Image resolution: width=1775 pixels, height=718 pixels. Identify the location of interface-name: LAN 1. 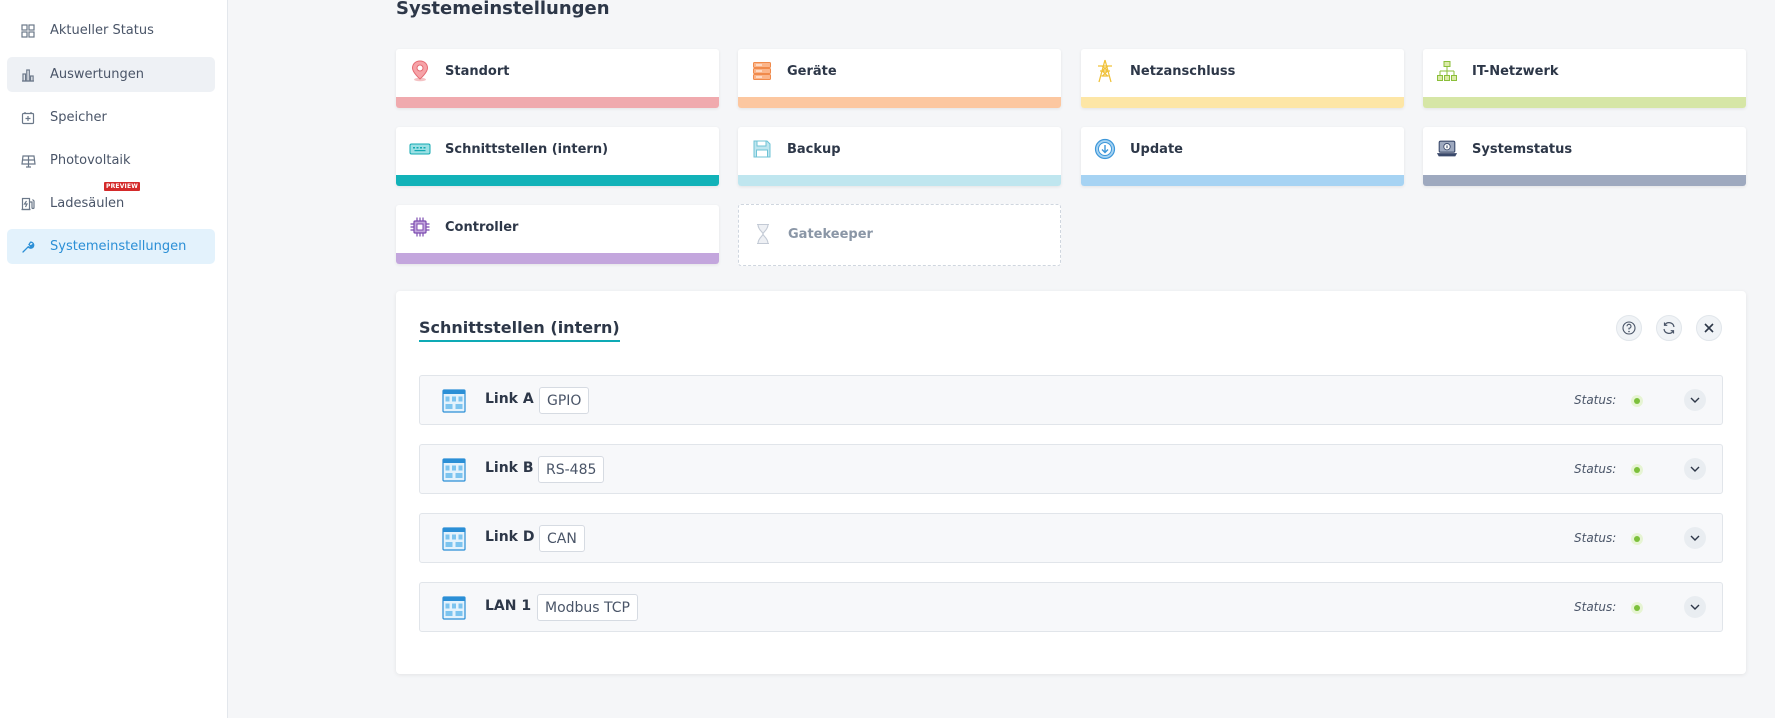
(508, 606).